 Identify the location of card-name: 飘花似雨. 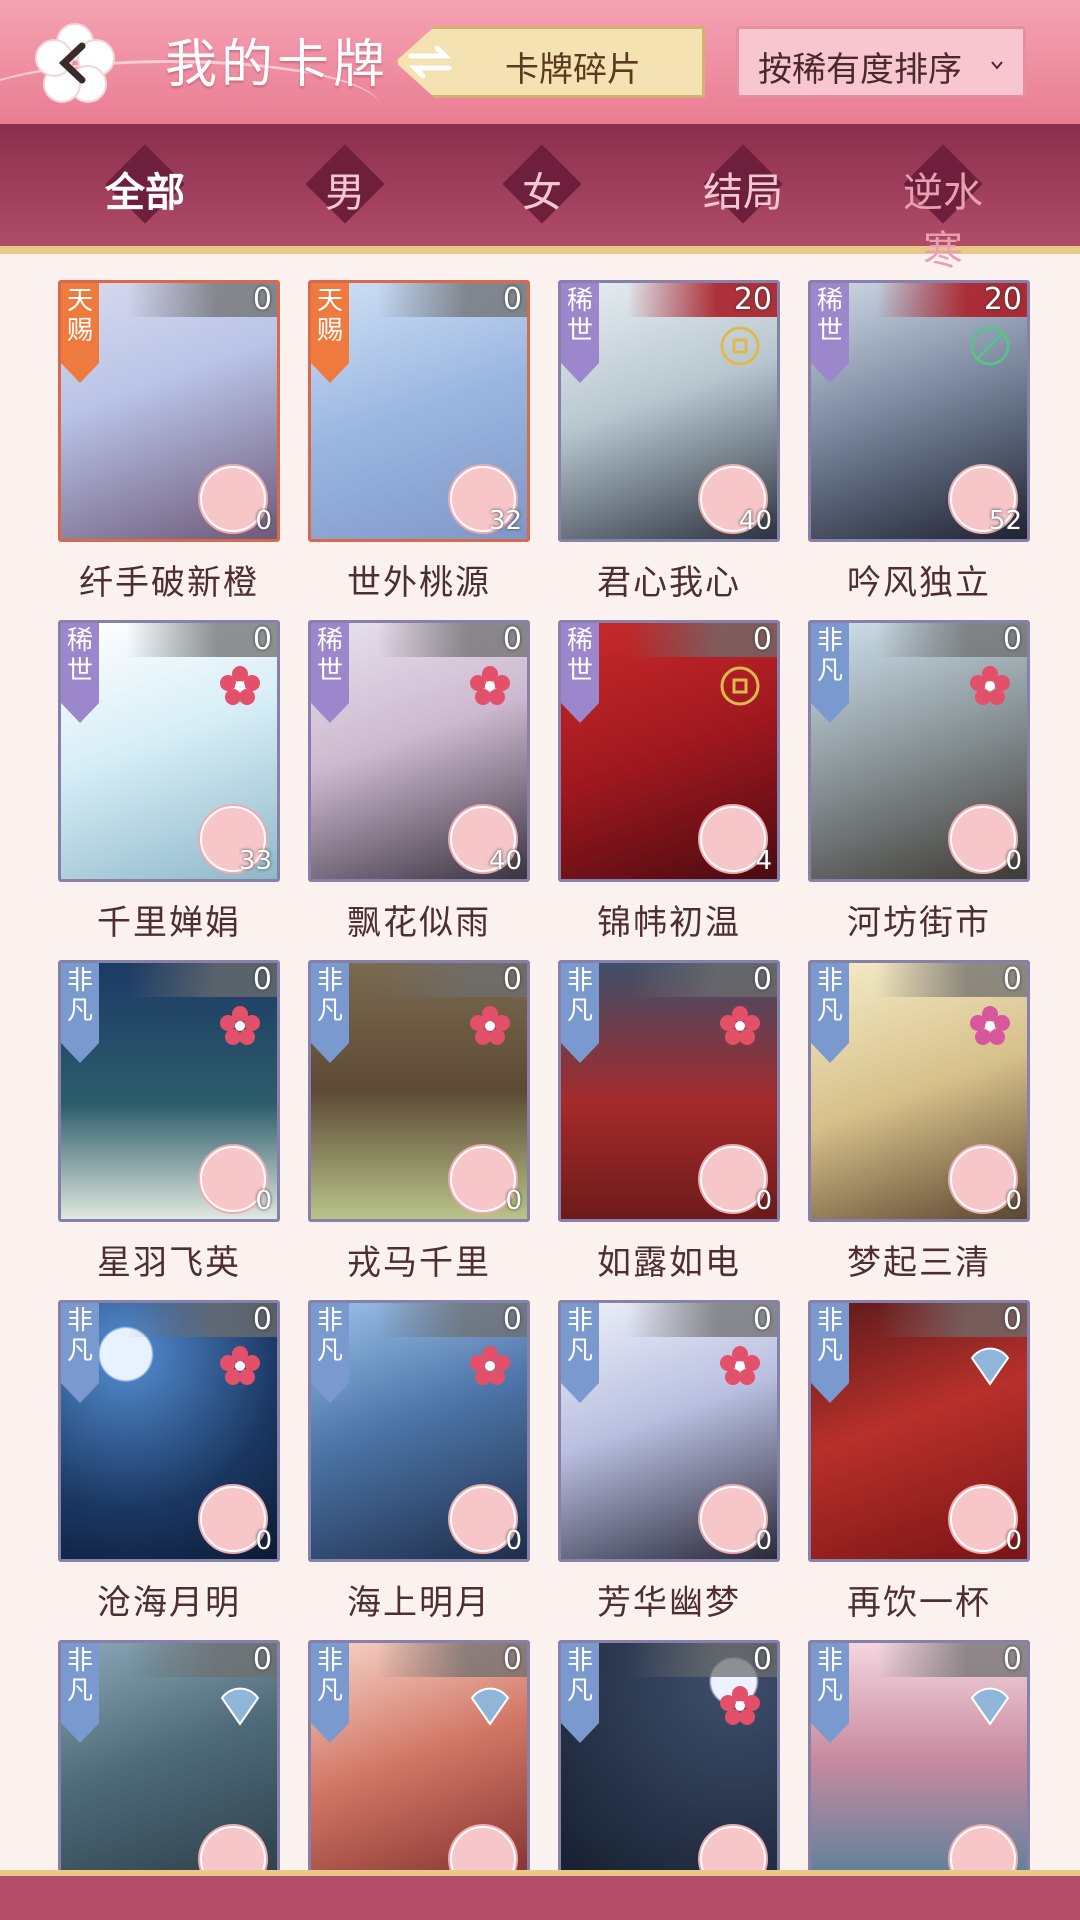
(419, 923).